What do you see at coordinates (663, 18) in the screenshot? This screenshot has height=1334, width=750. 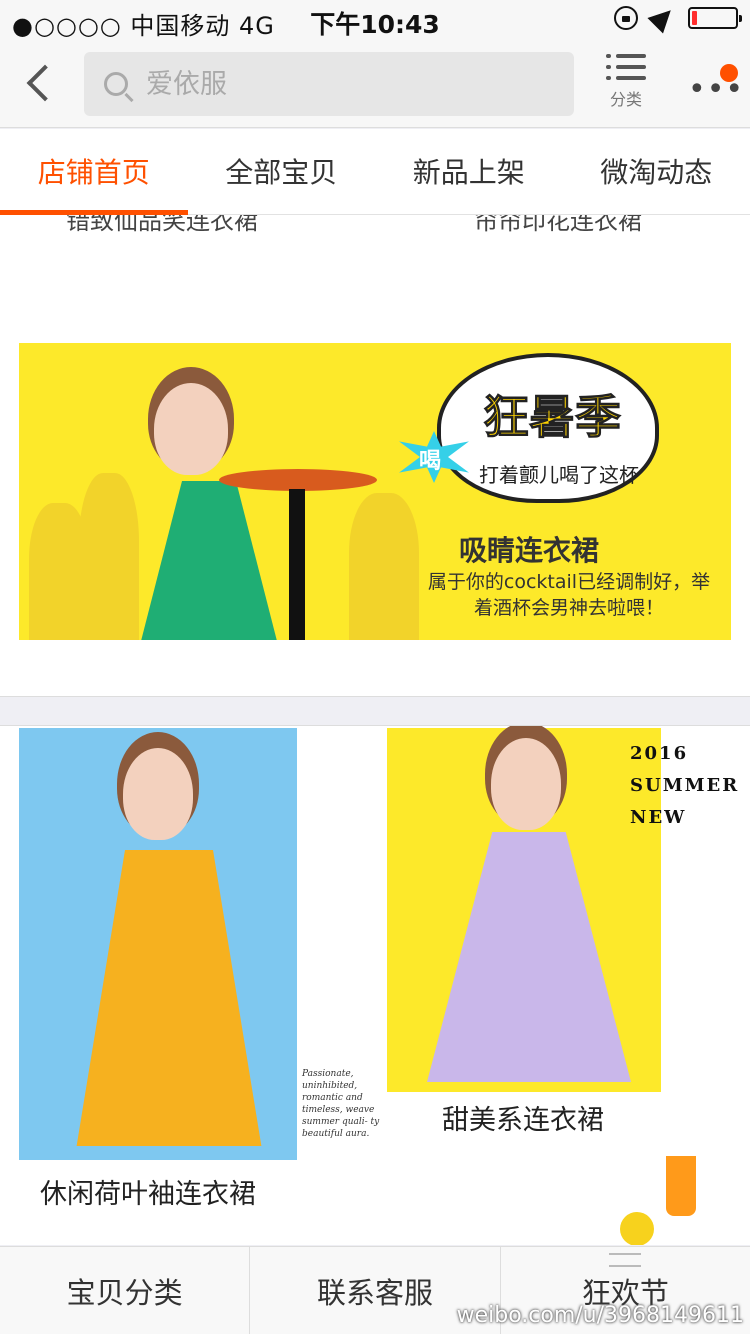 I see `location-arrow-icon` at bounding box center [663, 18].